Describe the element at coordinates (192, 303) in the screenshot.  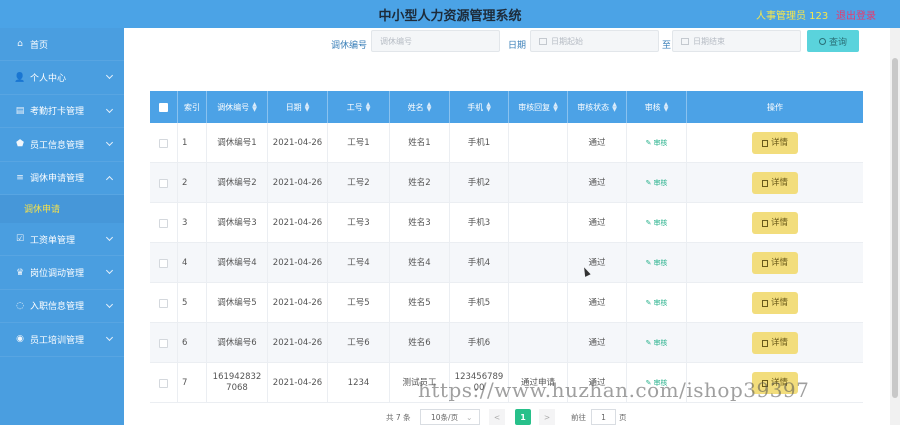
I see `cell-index: 5` at that location.